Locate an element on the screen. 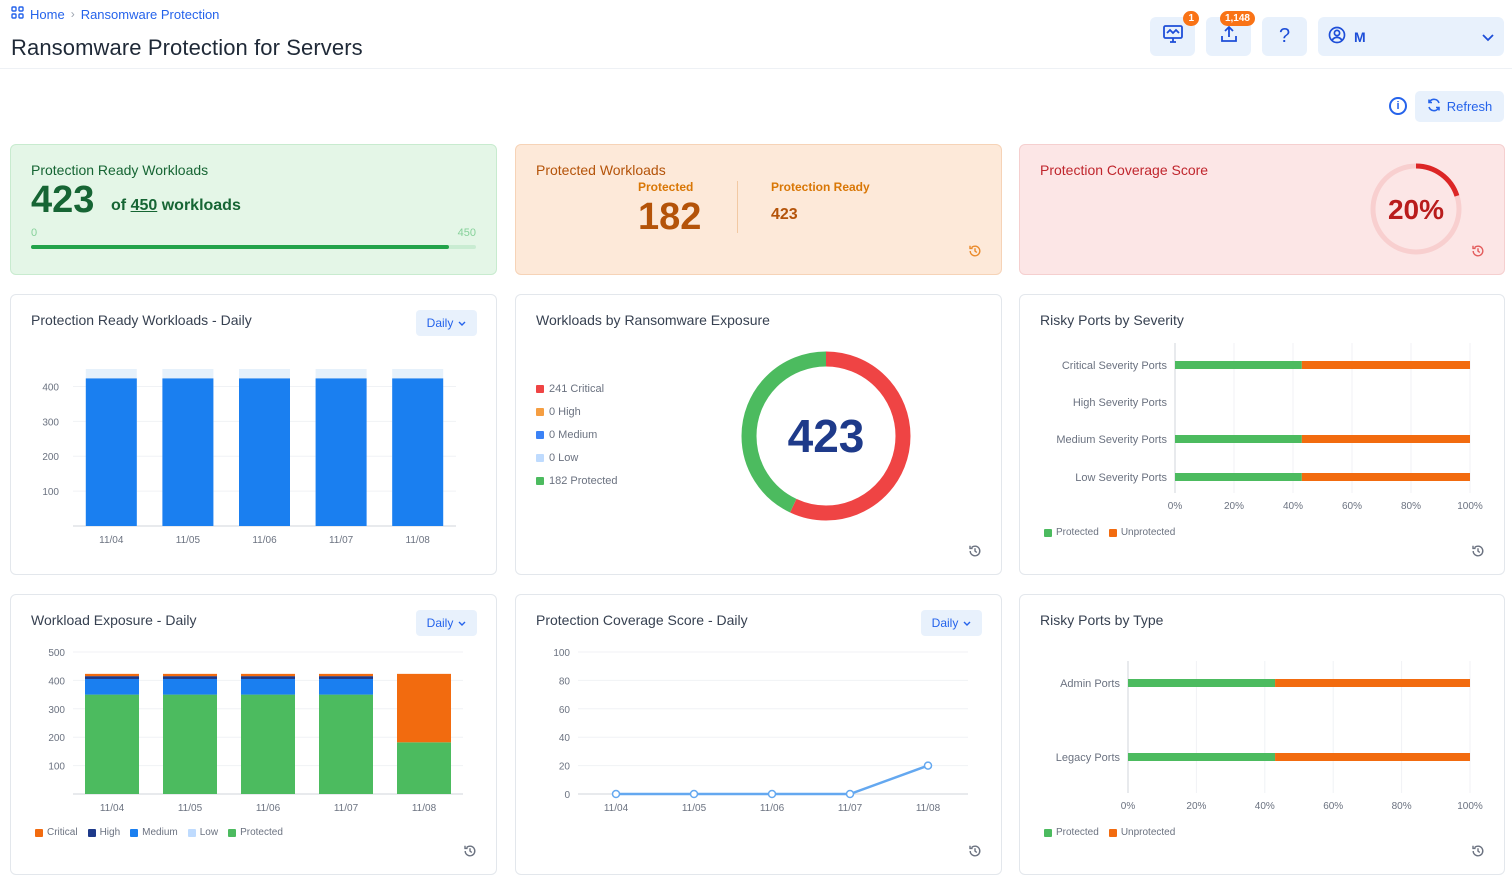 The height and width of the screenshot is (881, 1512). user-initial: M is located at coordinates (1360, 36).